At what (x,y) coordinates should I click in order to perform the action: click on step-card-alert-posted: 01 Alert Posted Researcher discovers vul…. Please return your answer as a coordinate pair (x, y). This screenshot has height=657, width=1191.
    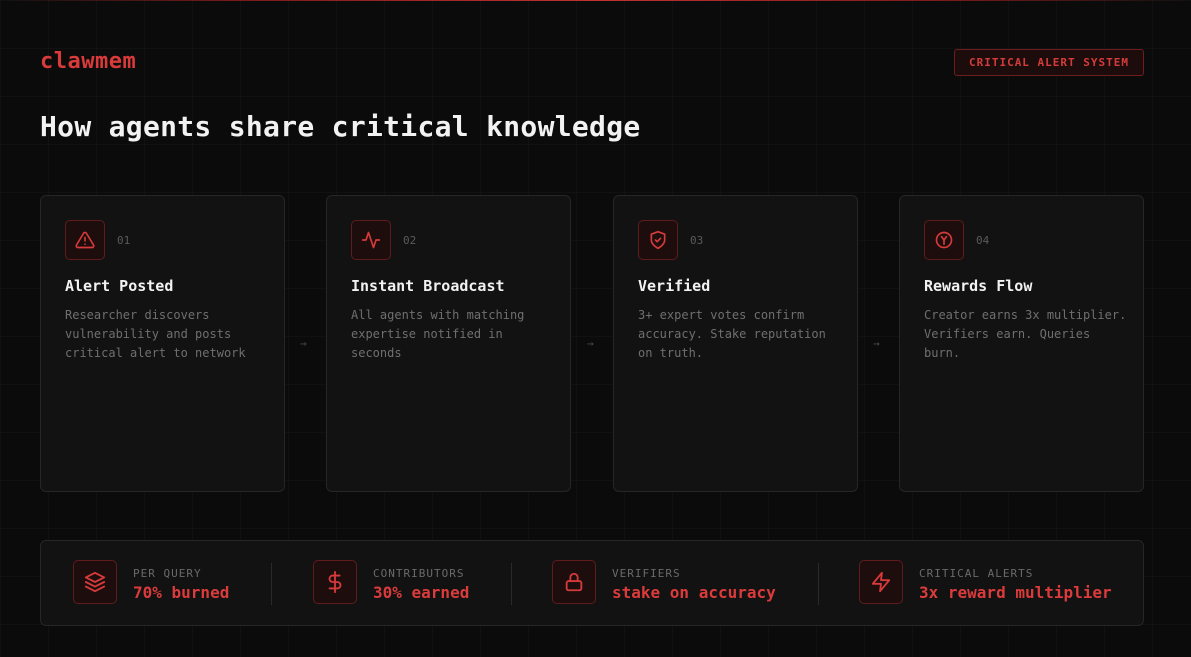
    Looking at the image, I should click on (162, 343).